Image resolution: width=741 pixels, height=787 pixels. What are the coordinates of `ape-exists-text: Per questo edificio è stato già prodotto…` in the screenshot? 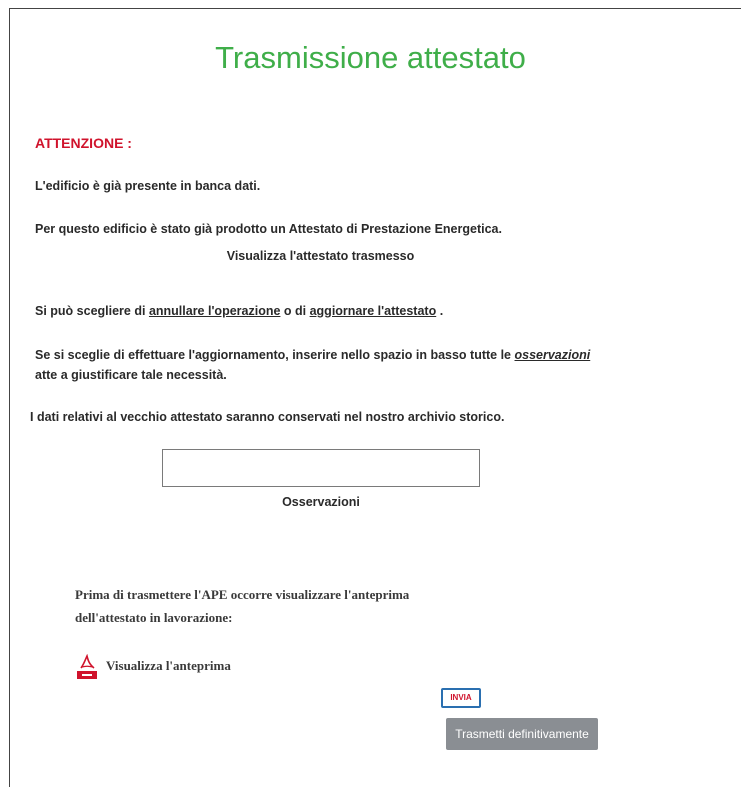 It's located at (268, 229).